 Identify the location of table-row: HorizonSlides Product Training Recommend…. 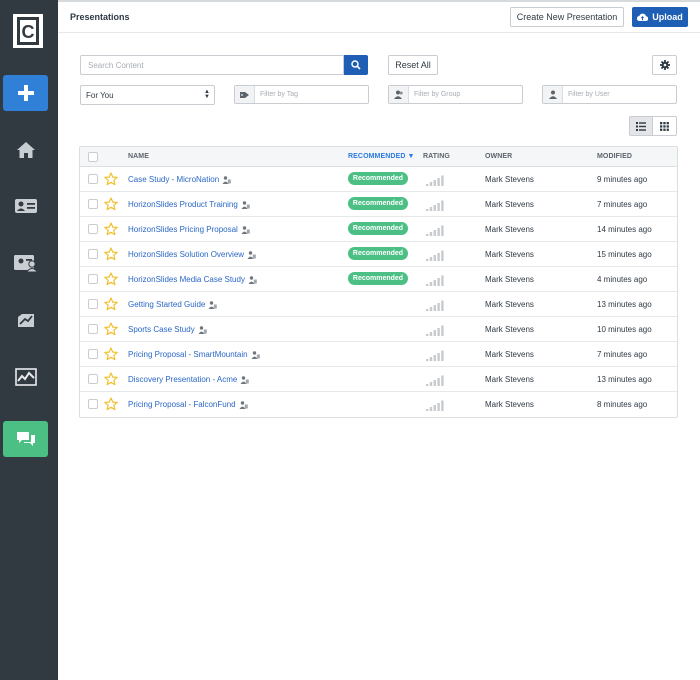
(378, 204).